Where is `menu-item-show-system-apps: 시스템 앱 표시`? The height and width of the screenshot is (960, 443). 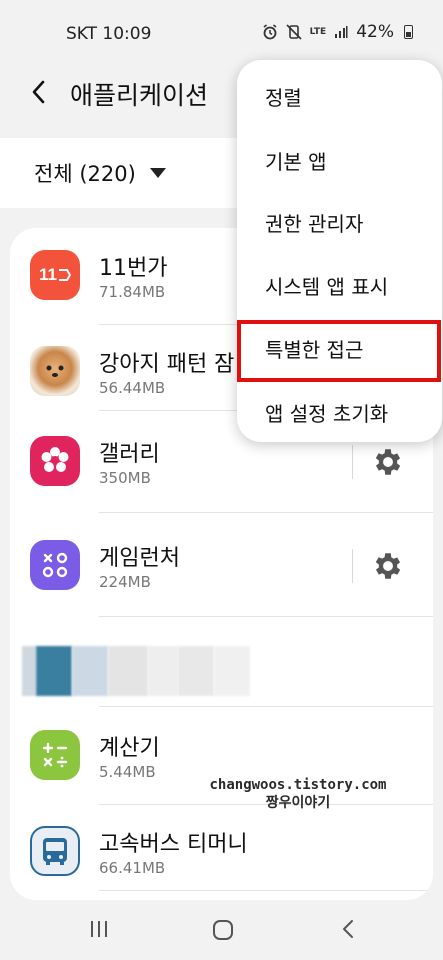
menu-item-show-system-apps: 시스템 앱 표시 is located at coordinates (326, 285).